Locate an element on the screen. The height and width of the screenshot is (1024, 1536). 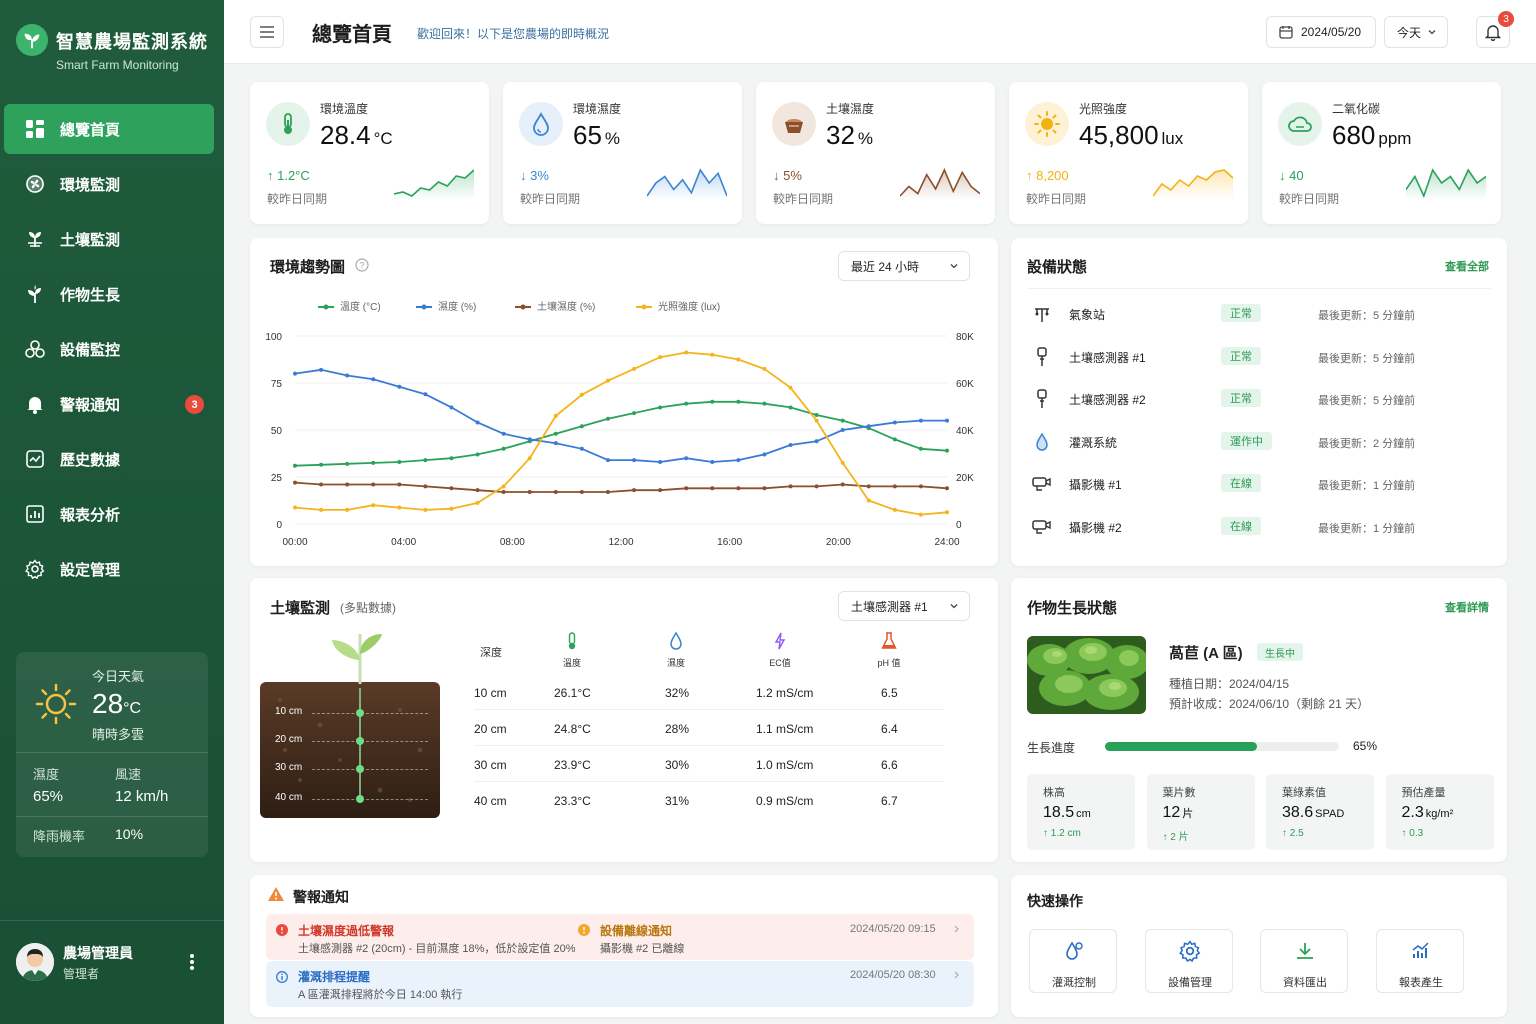
growth-progress-bar is located at coordinates (1222, 746).